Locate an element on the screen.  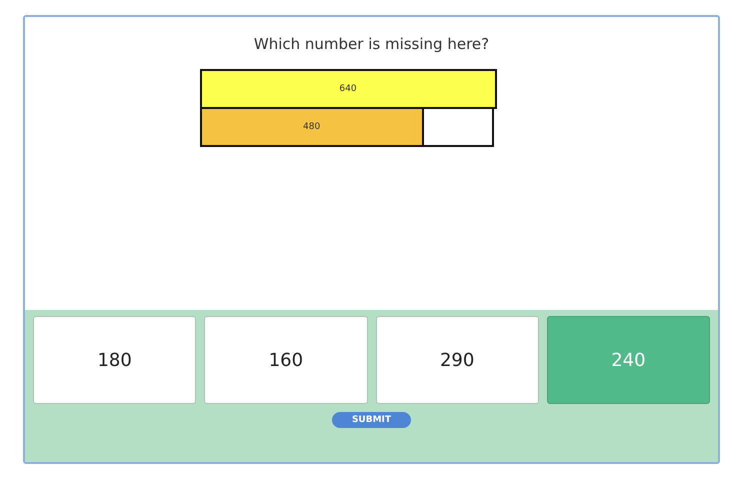
submit-button: SUBMIT is located at coordinates (372, 420).